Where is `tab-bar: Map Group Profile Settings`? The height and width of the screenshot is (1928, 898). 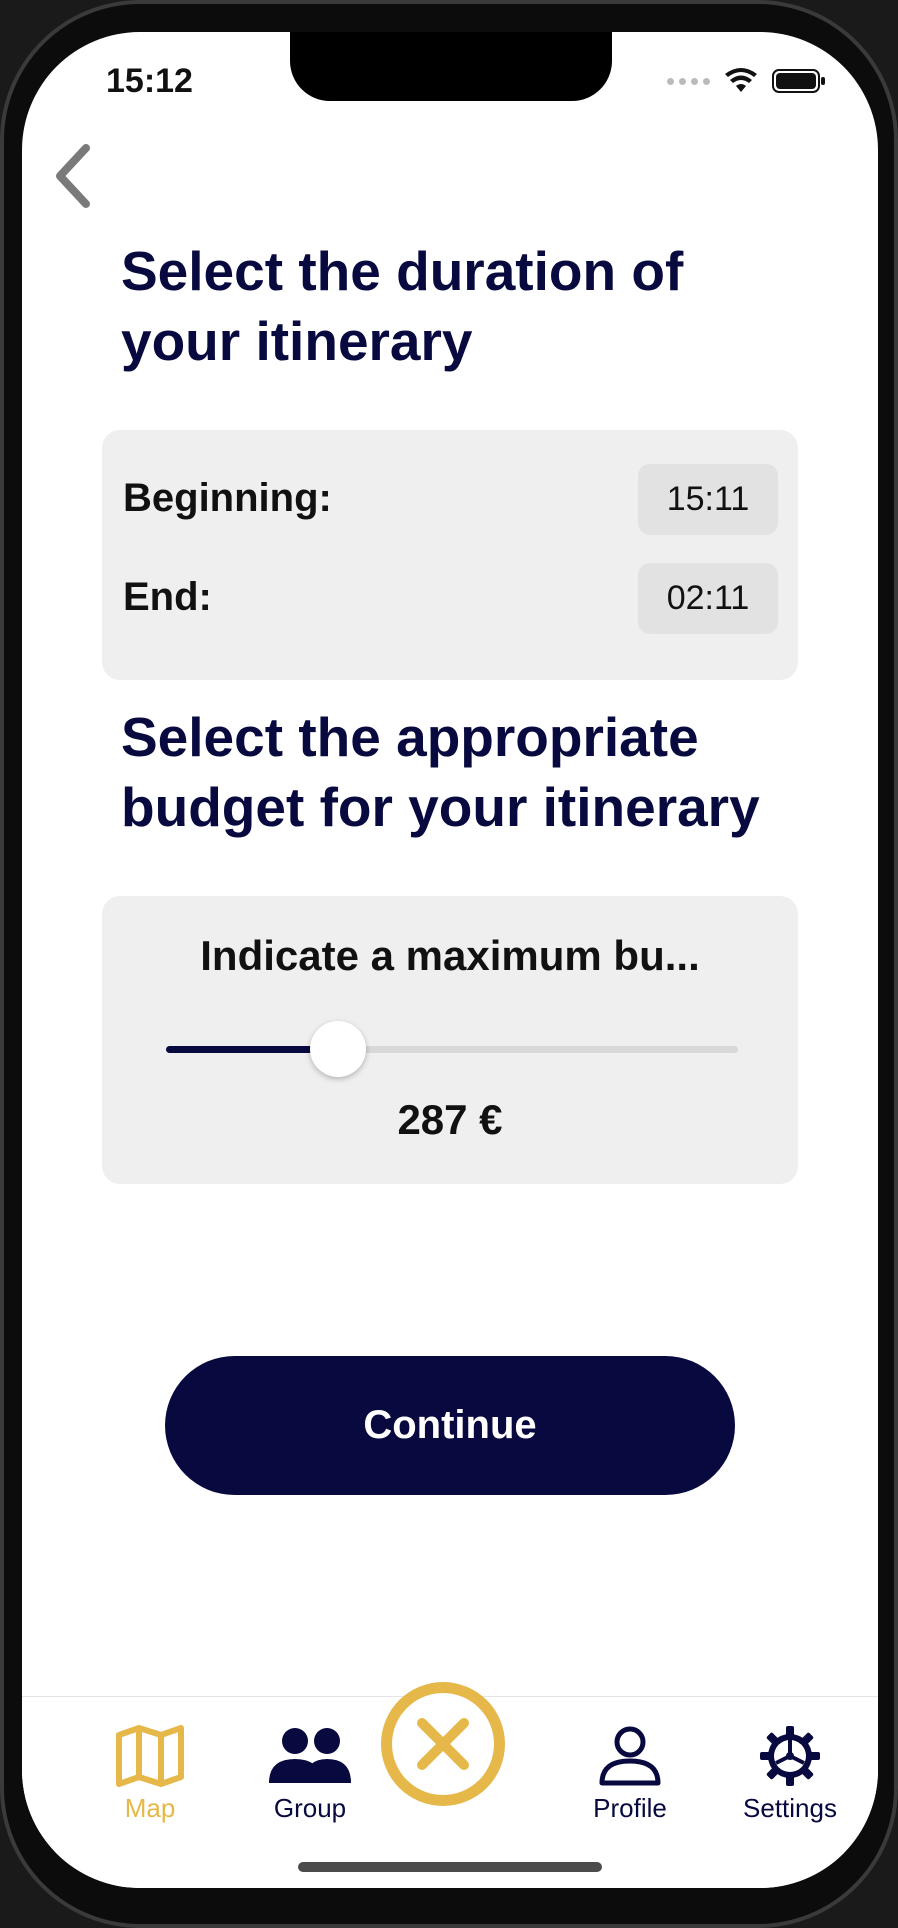 tab-bar: Map Group Profile Settings is located at coordinates (450, 1785).